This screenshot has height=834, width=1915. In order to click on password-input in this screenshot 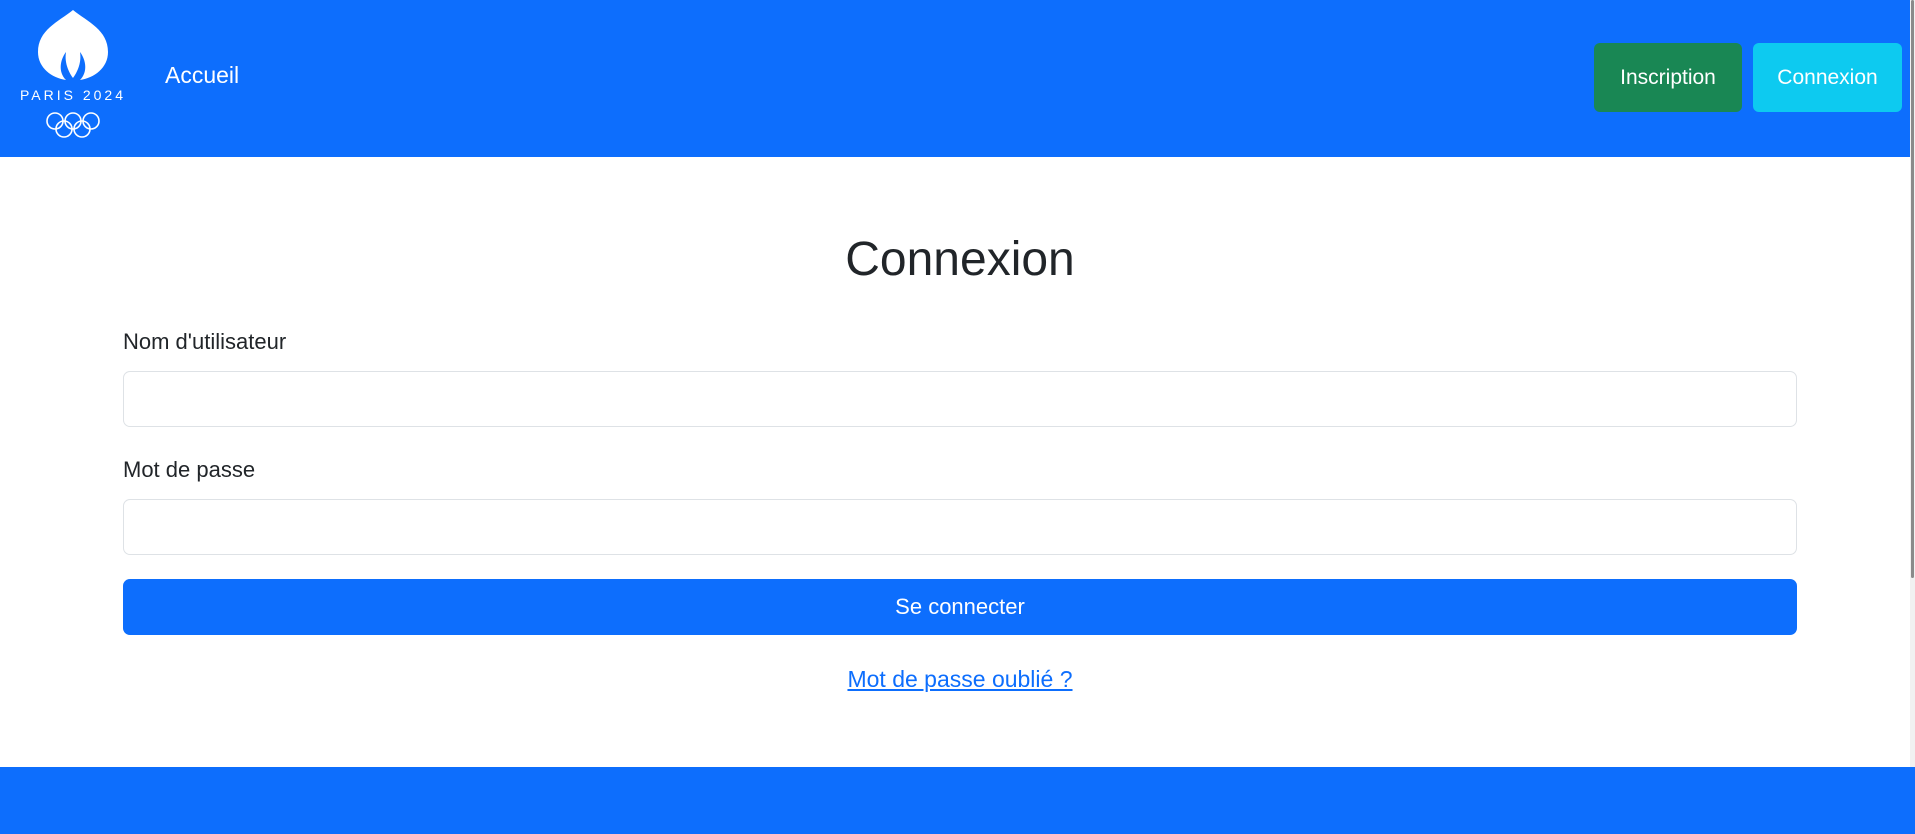, I will do `click(960, 527)`.